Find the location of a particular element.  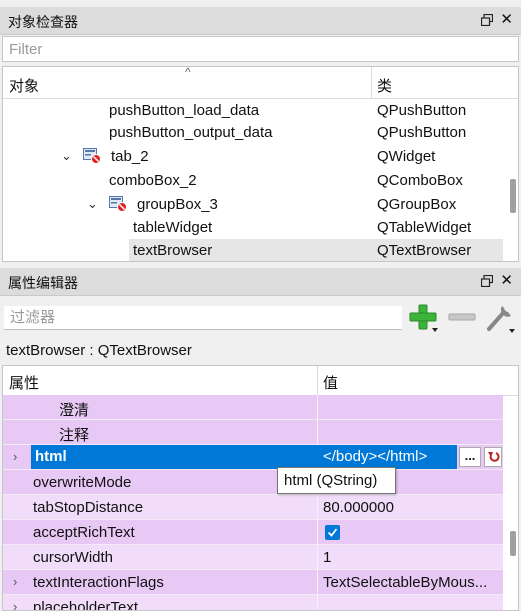

object-inspector-titlebar: 对象检查器 ✕ is located at coordinates (260, 21).